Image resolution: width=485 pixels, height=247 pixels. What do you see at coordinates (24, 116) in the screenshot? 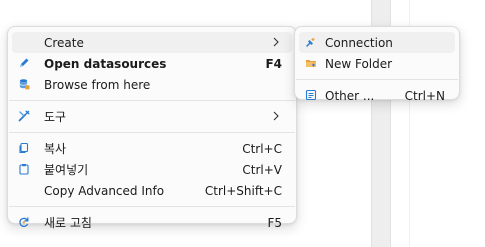
I see `tools-icon` at bounding box center [24, 116].